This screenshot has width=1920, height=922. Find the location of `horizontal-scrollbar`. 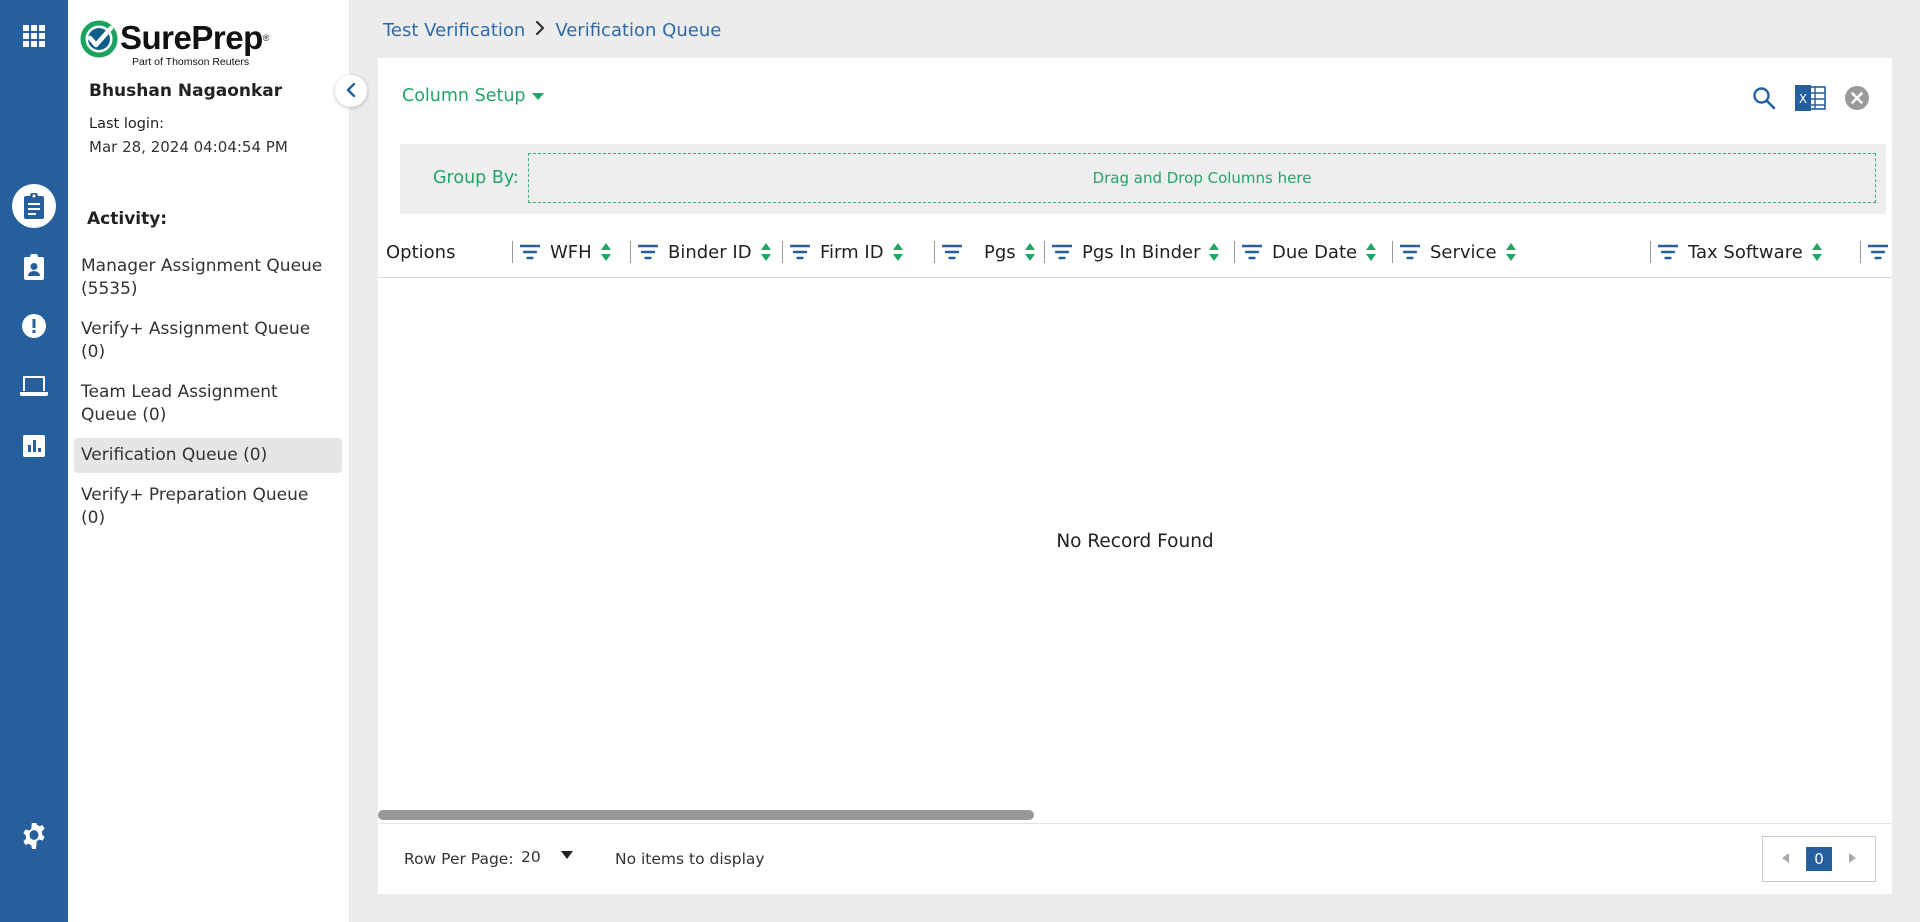

horizontal-scrollbar is located at coordinates (706, 815).